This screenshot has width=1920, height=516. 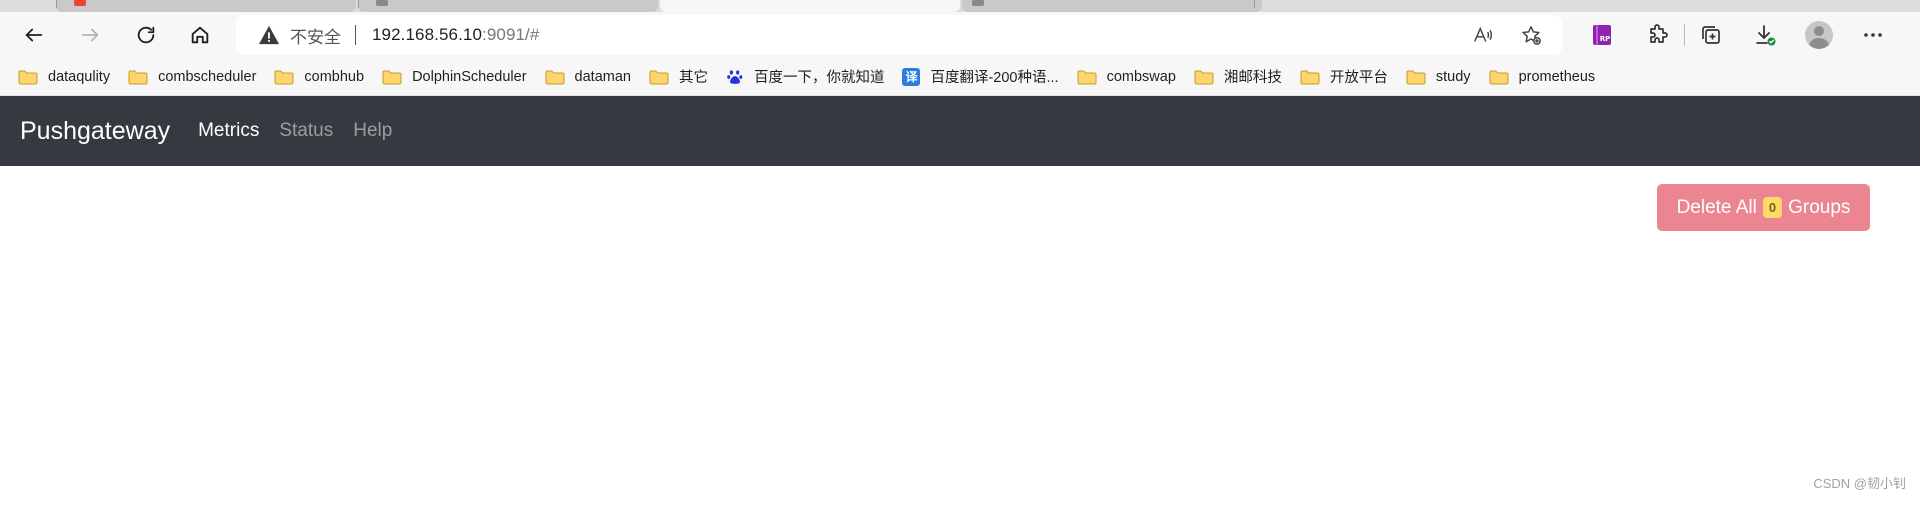 I want to click on bookmark-item: dataqulity, so click(x=69, y=77).